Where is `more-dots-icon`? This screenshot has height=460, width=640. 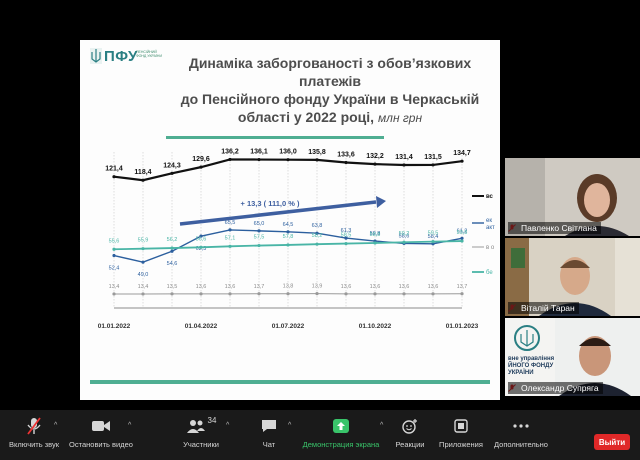
more-dots-icon is located at coordinates (521, 426).